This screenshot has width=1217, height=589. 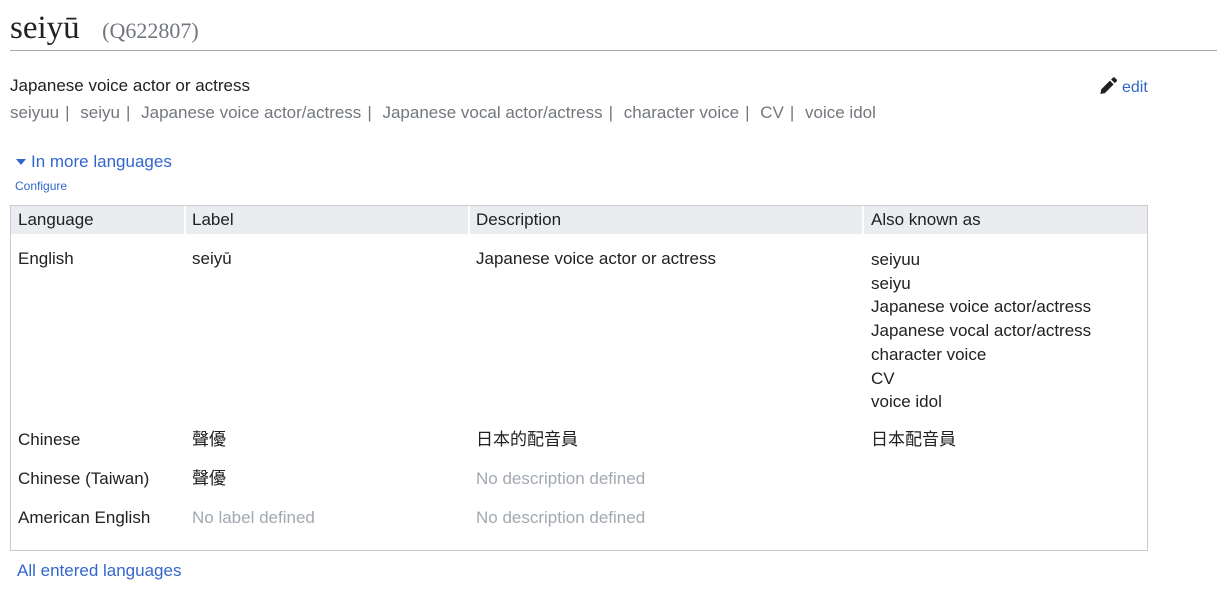 I want to click on alias: Japanese vocal actor/actress, so click(x=492, y=112).